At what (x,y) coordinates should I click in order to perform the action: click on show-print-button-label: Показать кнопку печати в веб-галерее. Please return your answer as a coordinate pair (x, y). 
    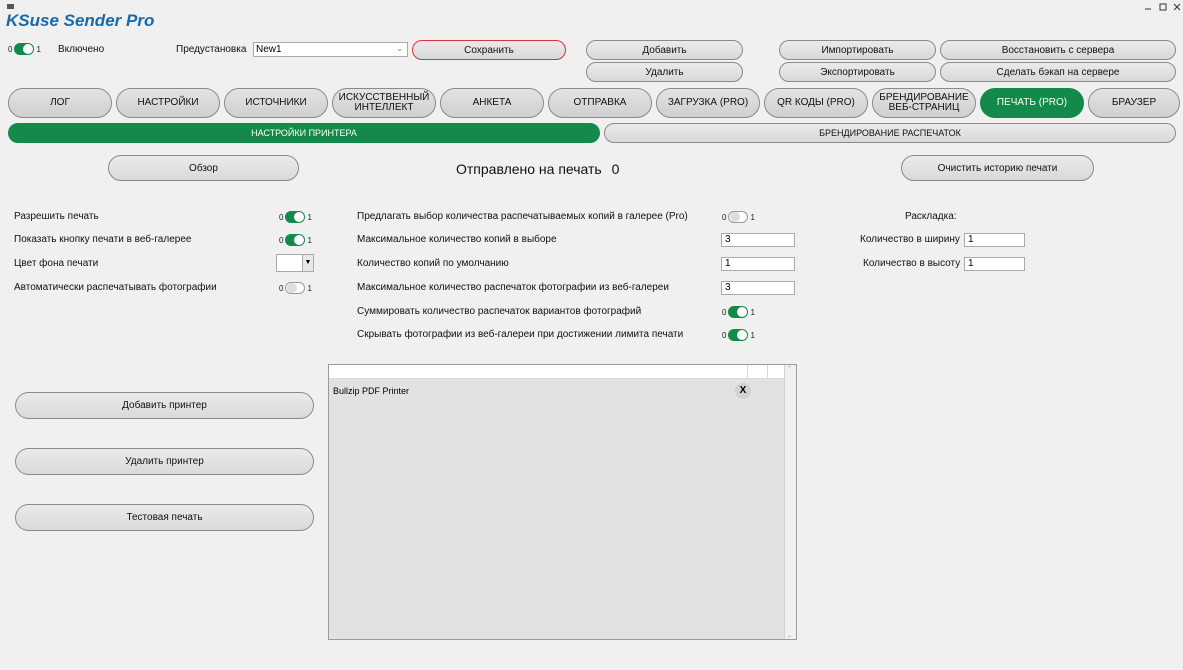
    Looking at the image, I should click on (103, 239).